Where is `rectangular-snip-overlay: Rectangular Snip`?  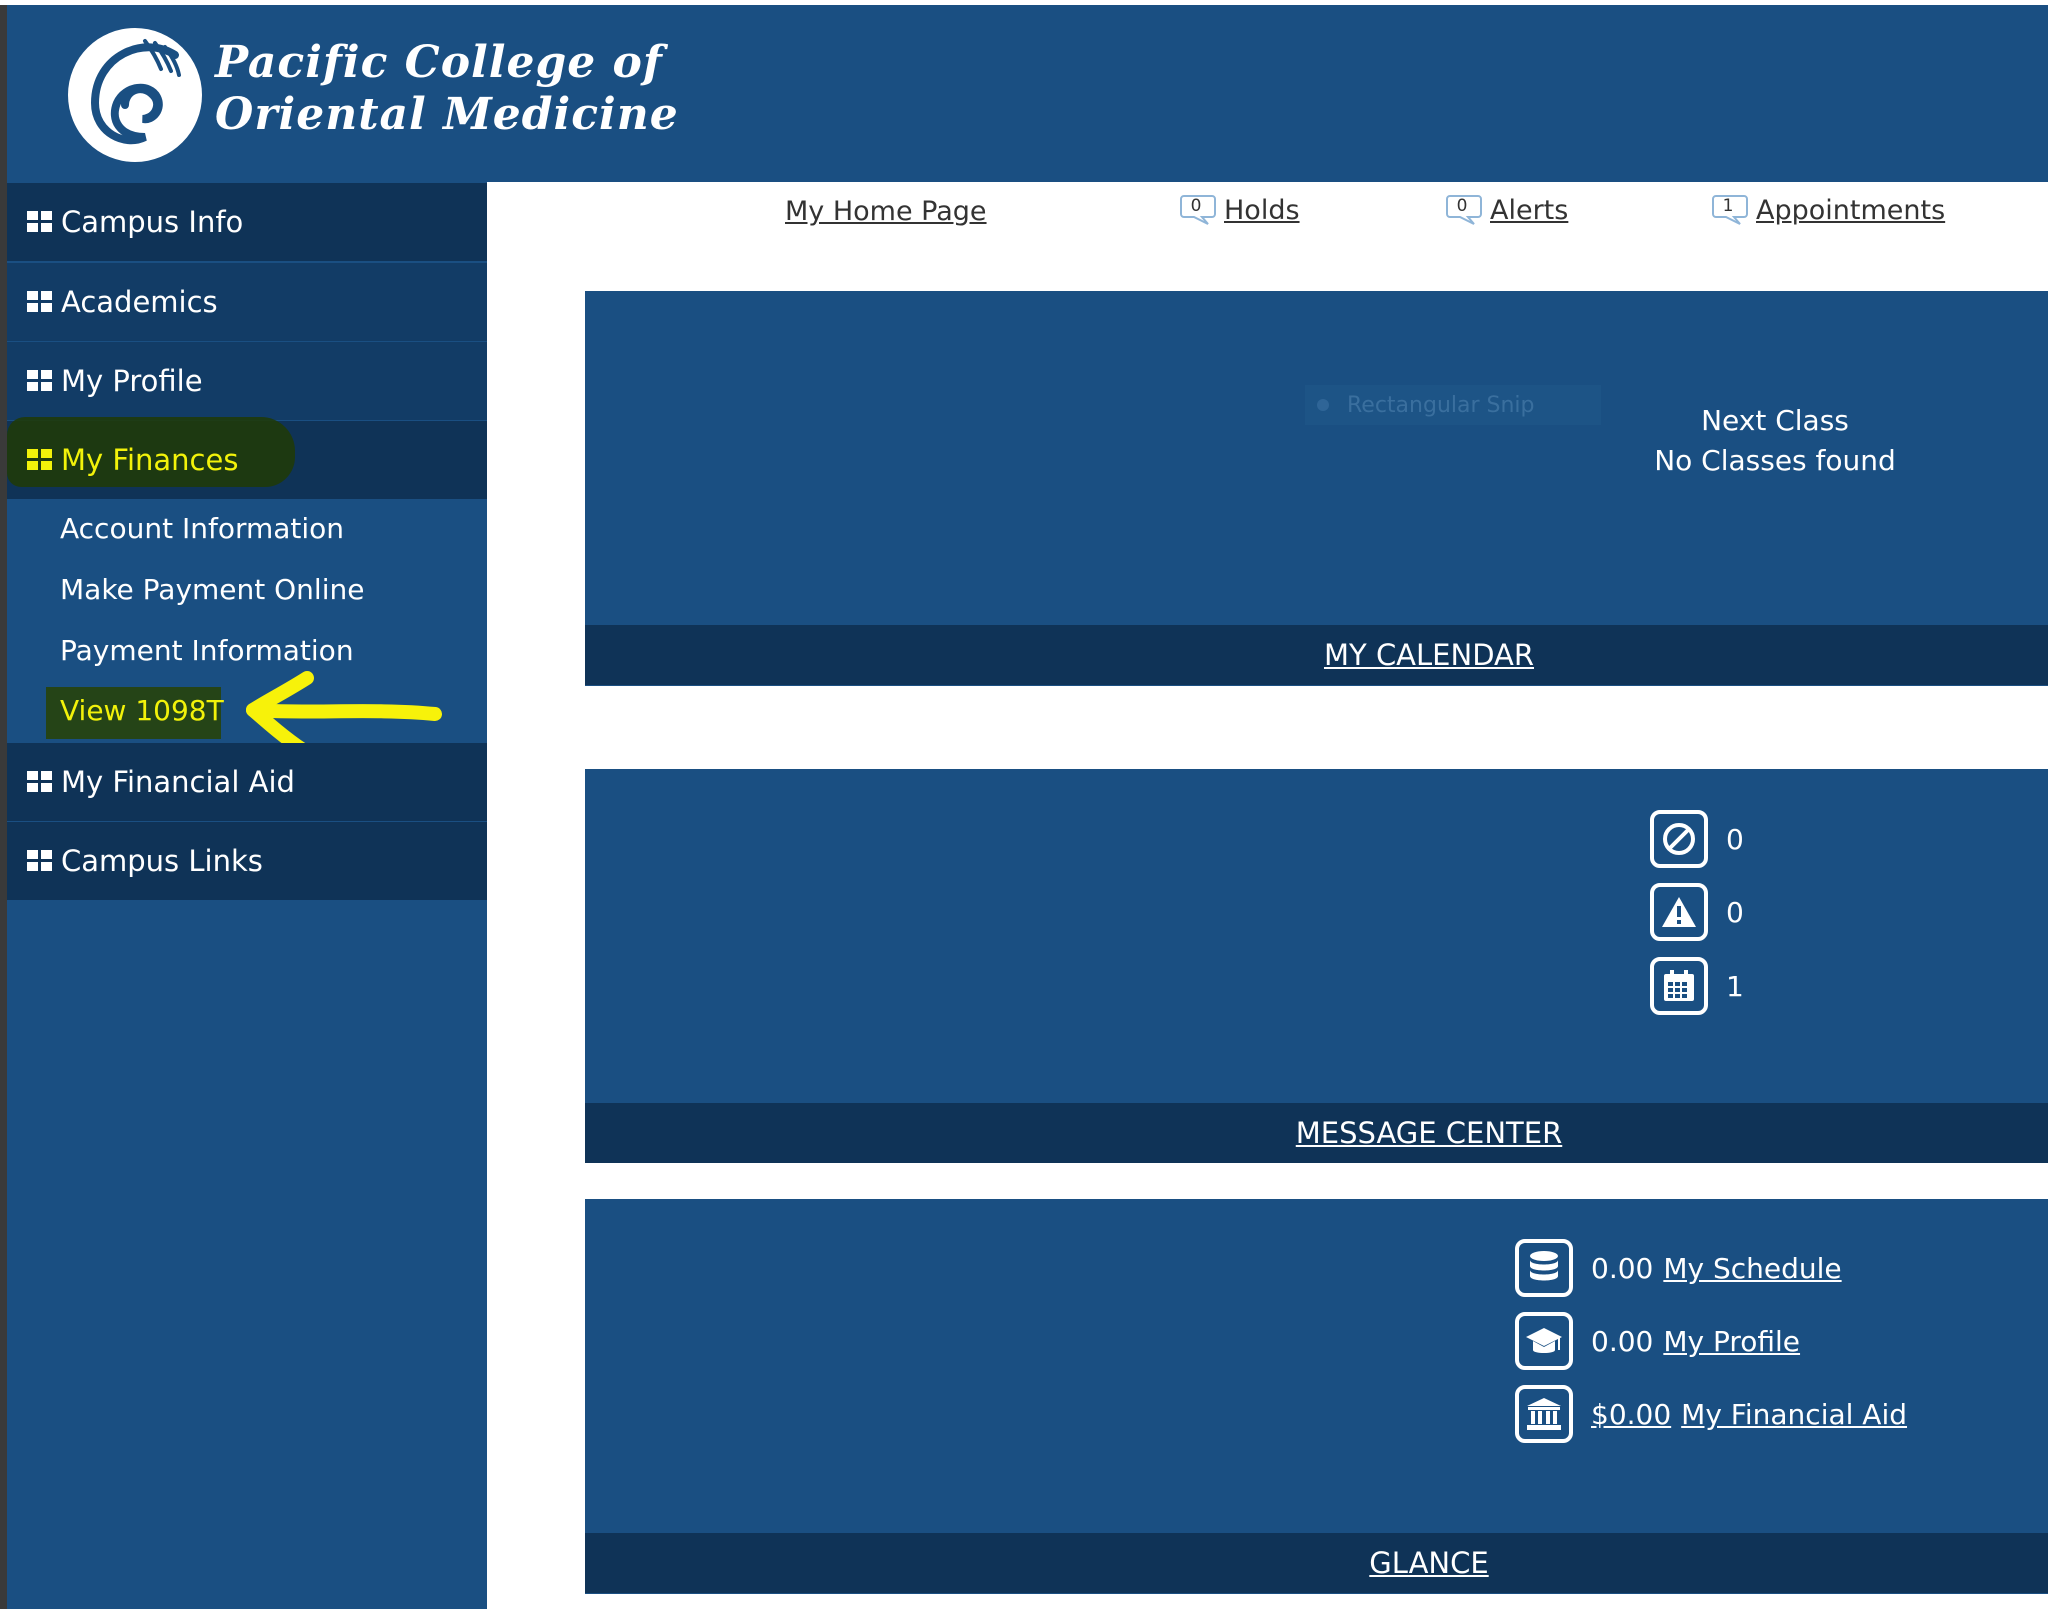
rectangular-snip-overlay: Rectangular Snip is located at coordinates (1453, 405).